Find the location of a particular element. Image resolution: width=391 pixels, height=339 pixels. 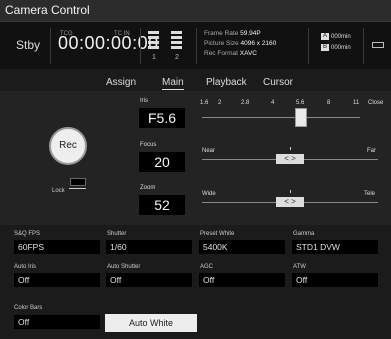

media-a-info: A 000min is located at coordinates (336, 37).